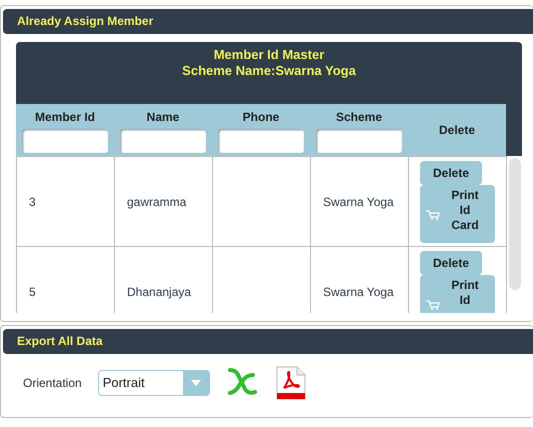 Image resolution: width=533 pixels, height=427 pixels. I want to click on orientation-dropdown: Portrait, so click(154, 383).